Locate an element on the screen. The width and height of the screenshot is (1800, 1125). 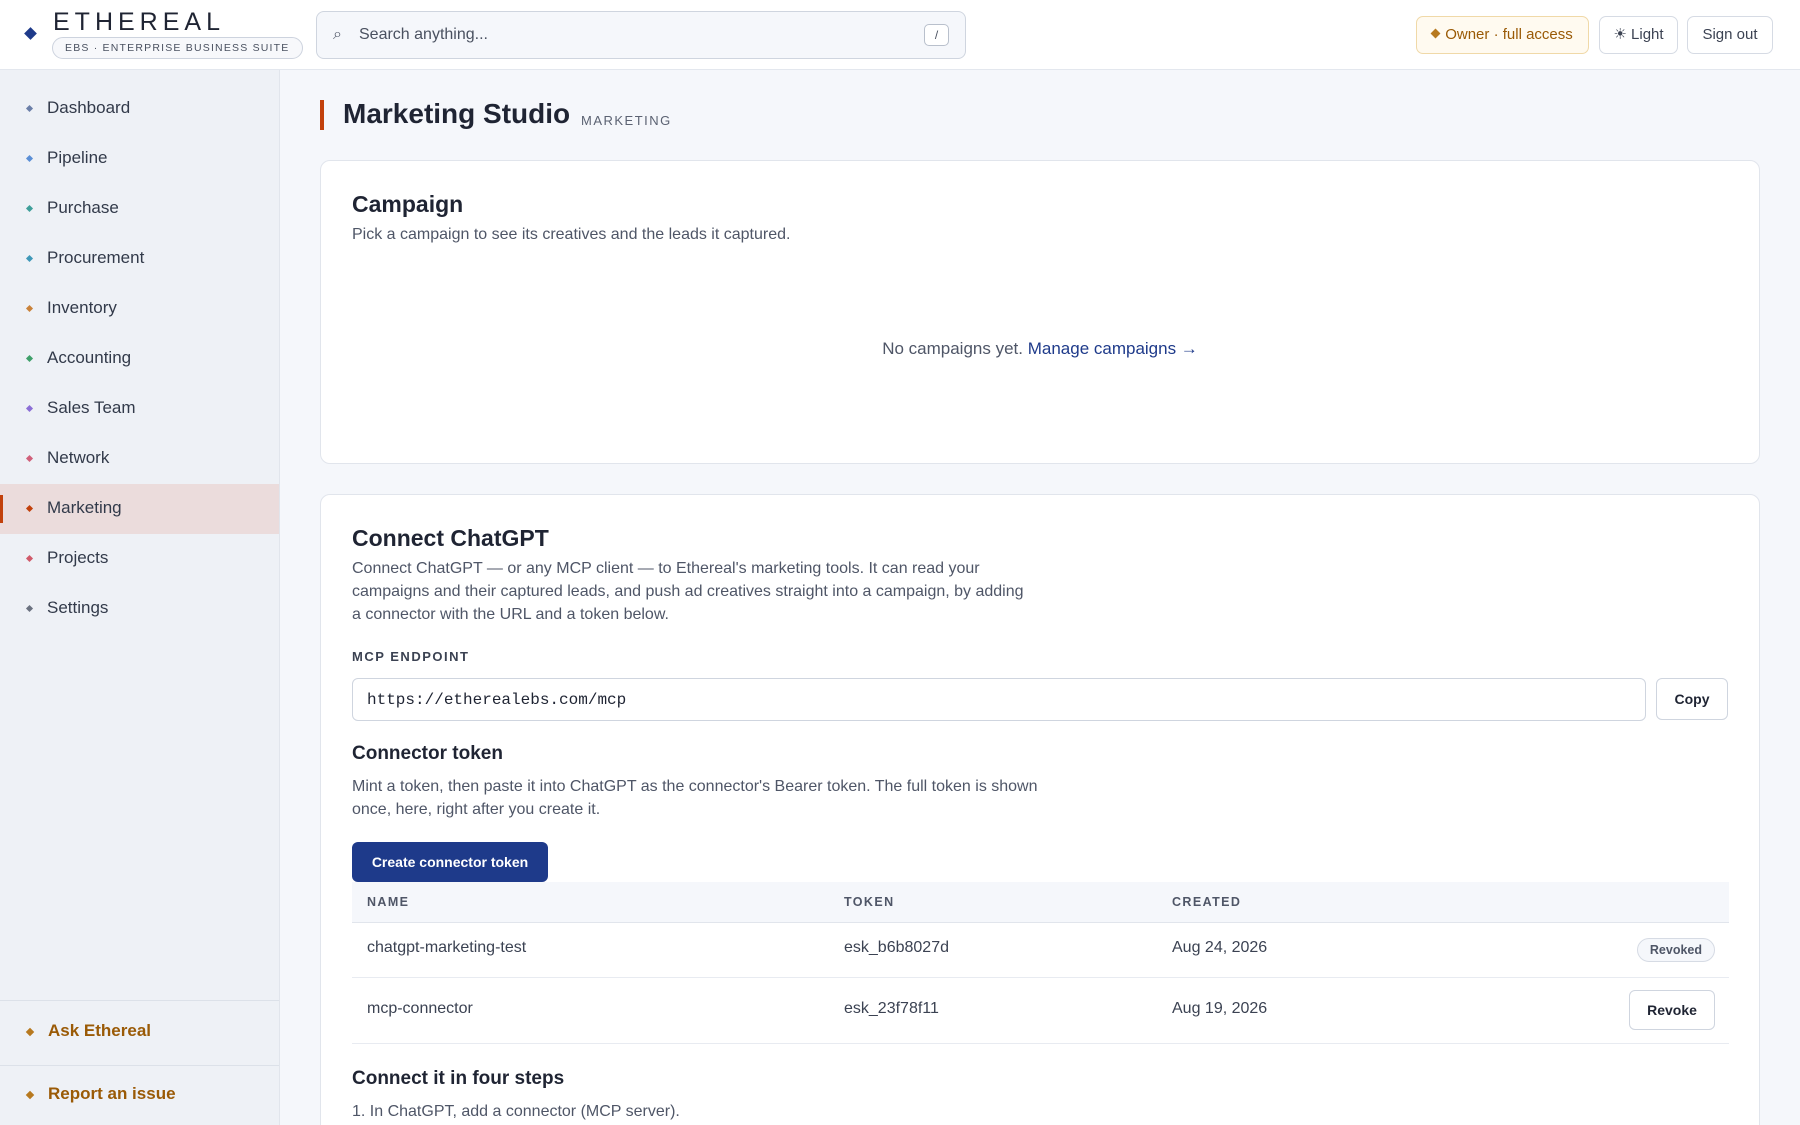
page-title: Marketing Studio is located at coordinates (457, 113).